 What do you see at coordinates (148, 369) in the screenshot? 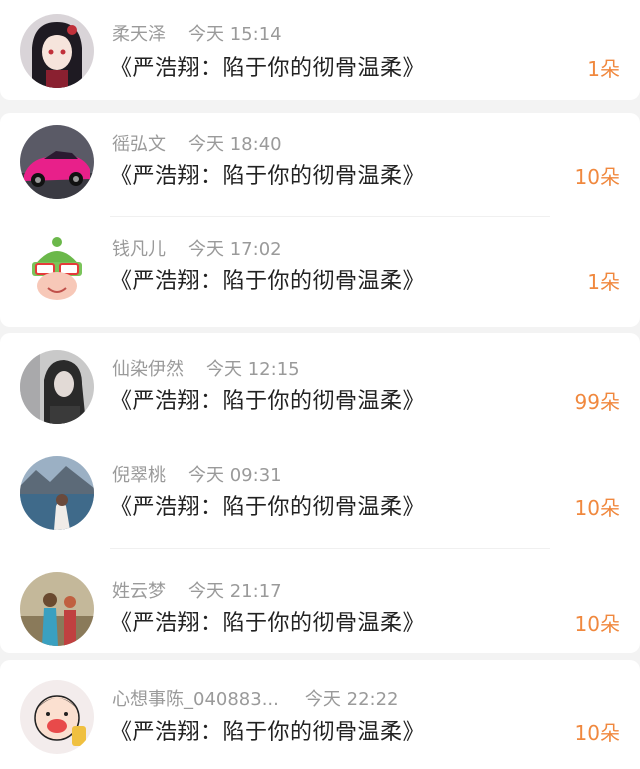
I see `username: 仙染伊然` at bounding box center [148, 369].